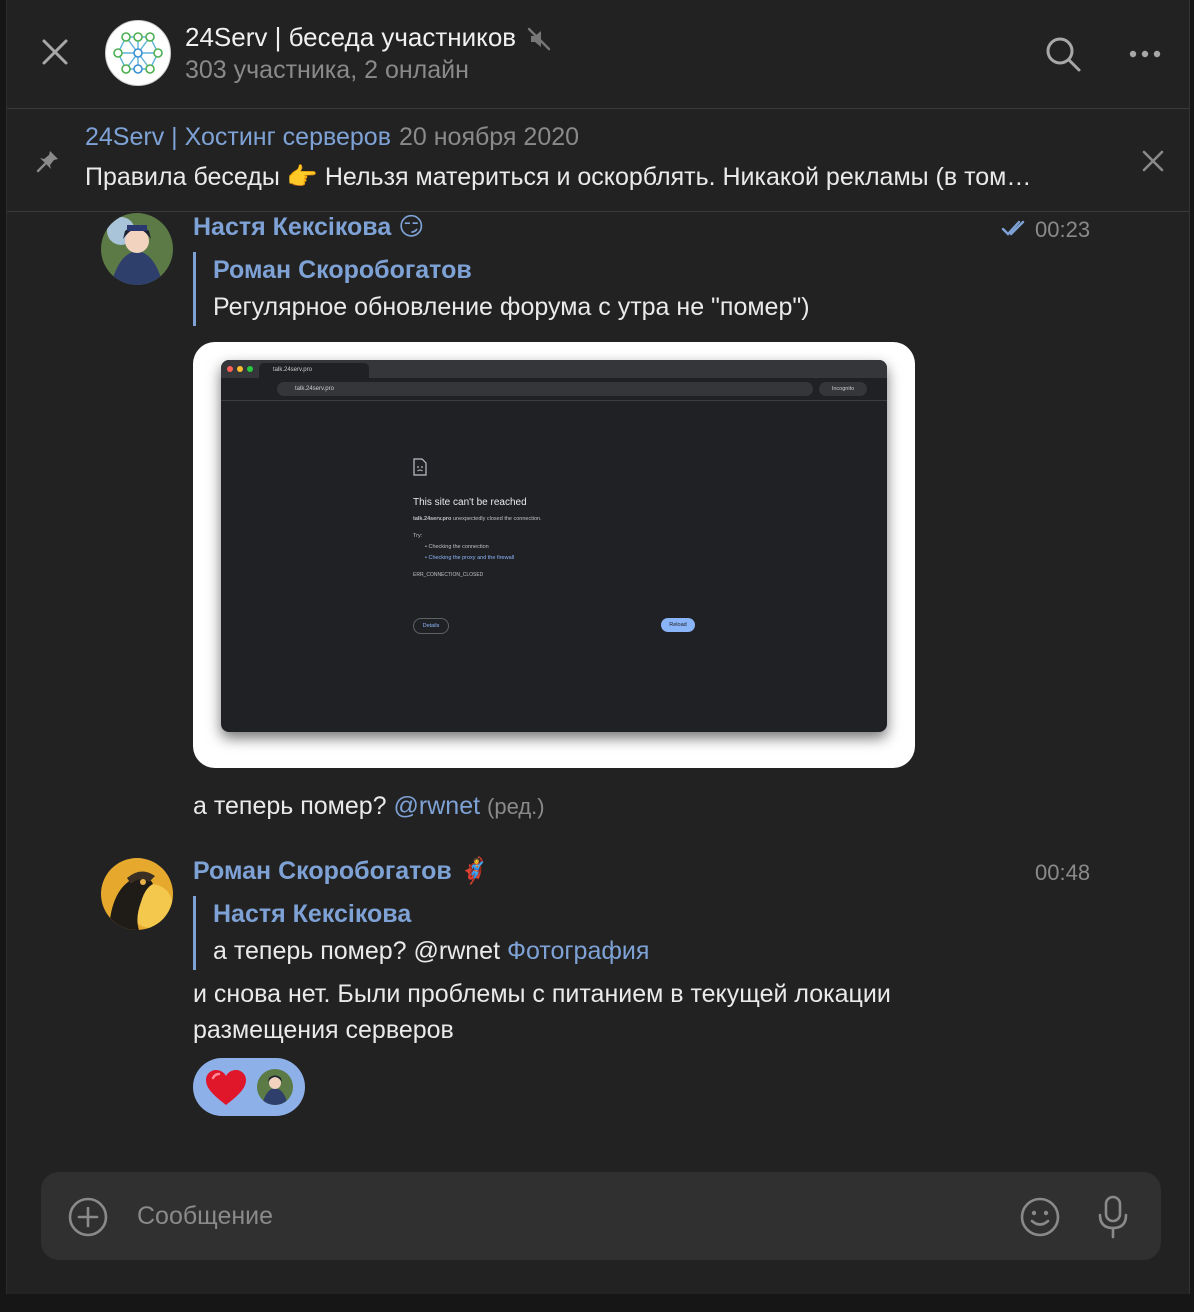 This screenshot has height=1312, width=1194. Describe the element at coordinates (554, 369) in the screenshot. I see `browser-tab-bar: talk.24serv.pro` at that location.